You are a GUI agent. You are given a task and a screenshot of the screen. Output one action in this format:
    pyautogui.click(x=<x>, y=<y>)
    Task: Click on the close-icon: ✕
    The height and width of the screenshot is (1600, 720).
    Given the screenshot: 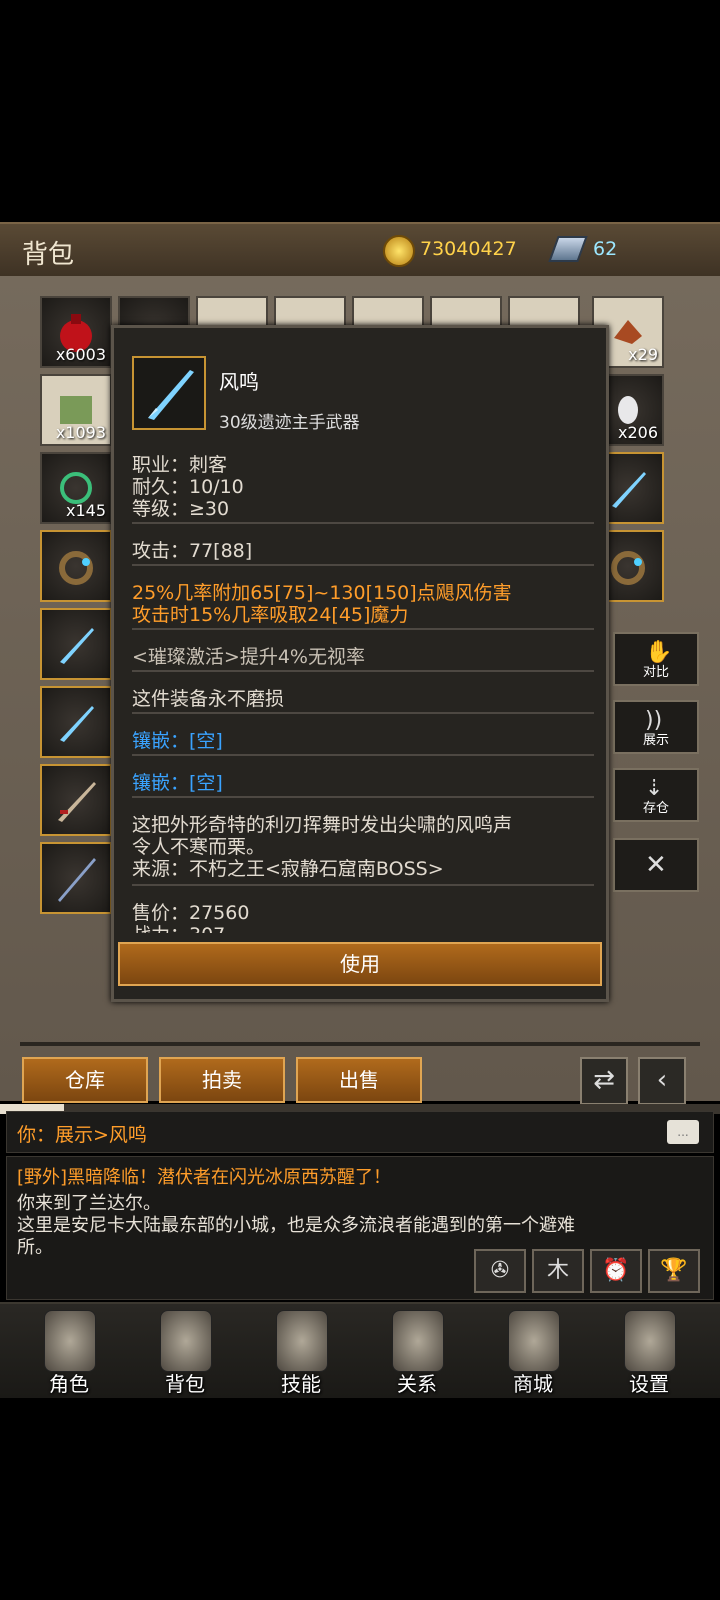 What is the action you would take?
    pyautogui.click(x=656, y=865)
    